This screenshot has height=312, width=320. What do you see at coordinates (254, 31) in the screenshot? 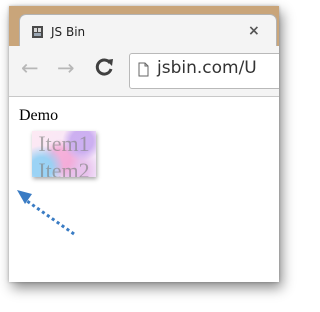
I see `close-tab-icon: ×` at bounding box center [254, 31].